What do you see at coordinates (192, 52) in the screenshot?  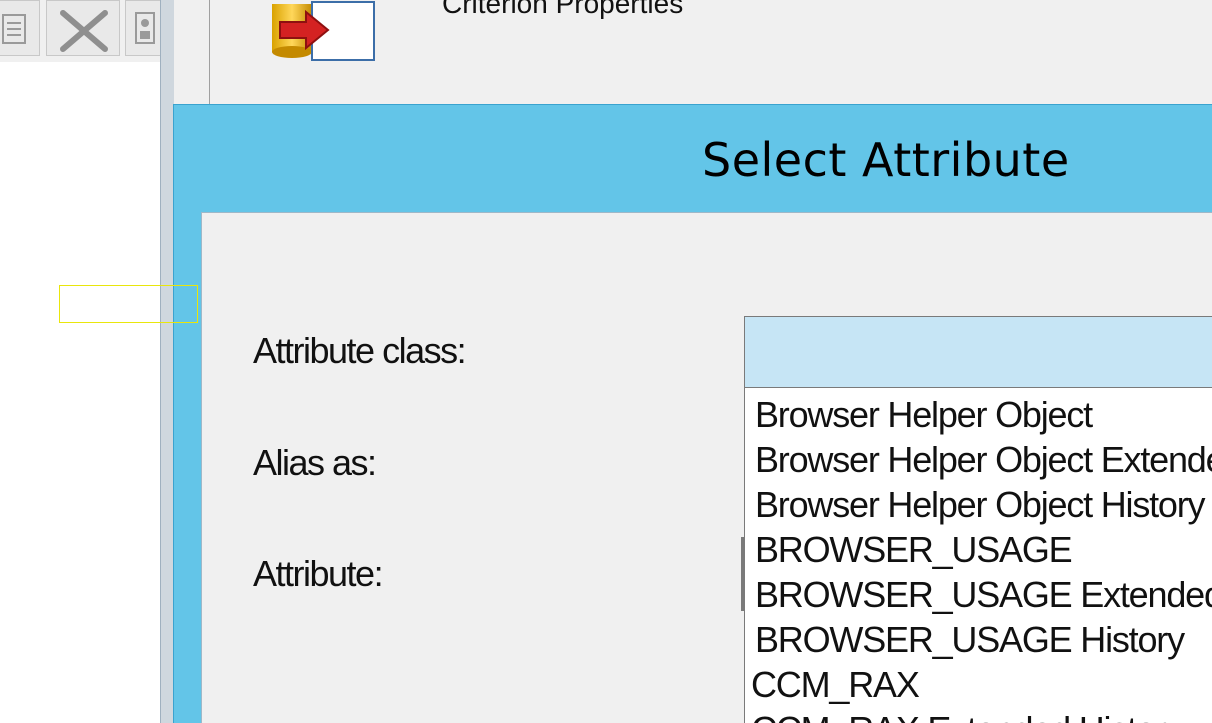 I see `panel-divider` at bounding box center [192, 52].